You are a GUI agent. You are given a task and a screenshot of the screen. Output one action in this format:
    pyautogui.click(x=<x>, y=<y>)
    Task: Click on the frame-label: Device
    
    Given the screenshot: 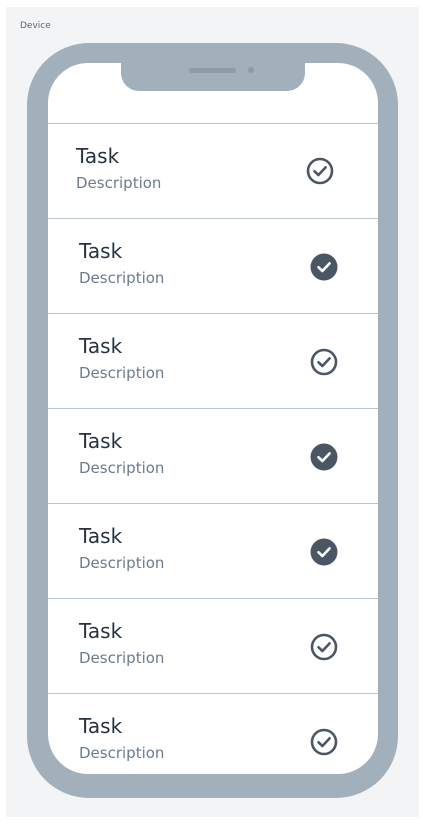 What is the action you would take?
    pyautogui.click(x=35, y=26)
    